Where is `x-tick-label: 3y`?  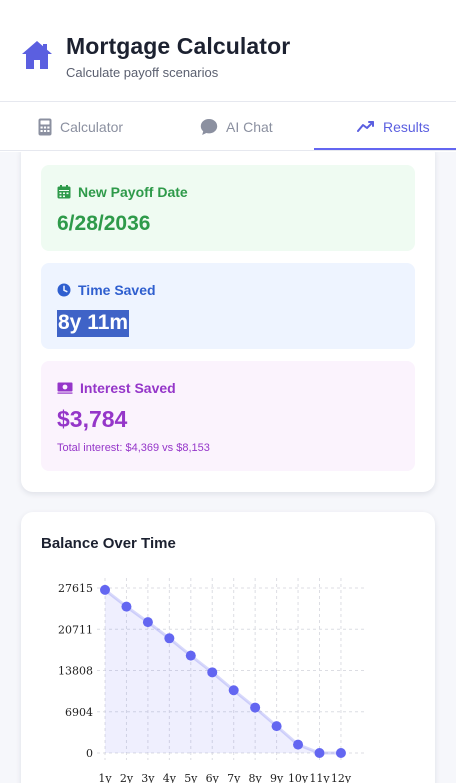 x-tick-label: 3y is located at coordinates (148, 777).